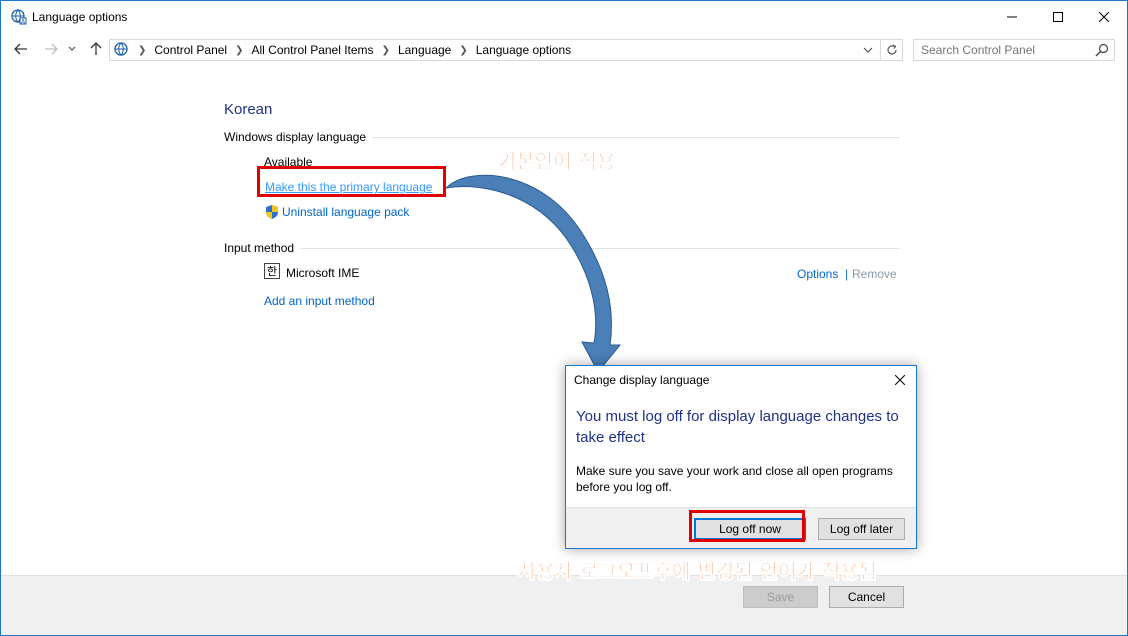 This screenshot has height=636, width=1128. I want to click on back-button, so click(21, 49).